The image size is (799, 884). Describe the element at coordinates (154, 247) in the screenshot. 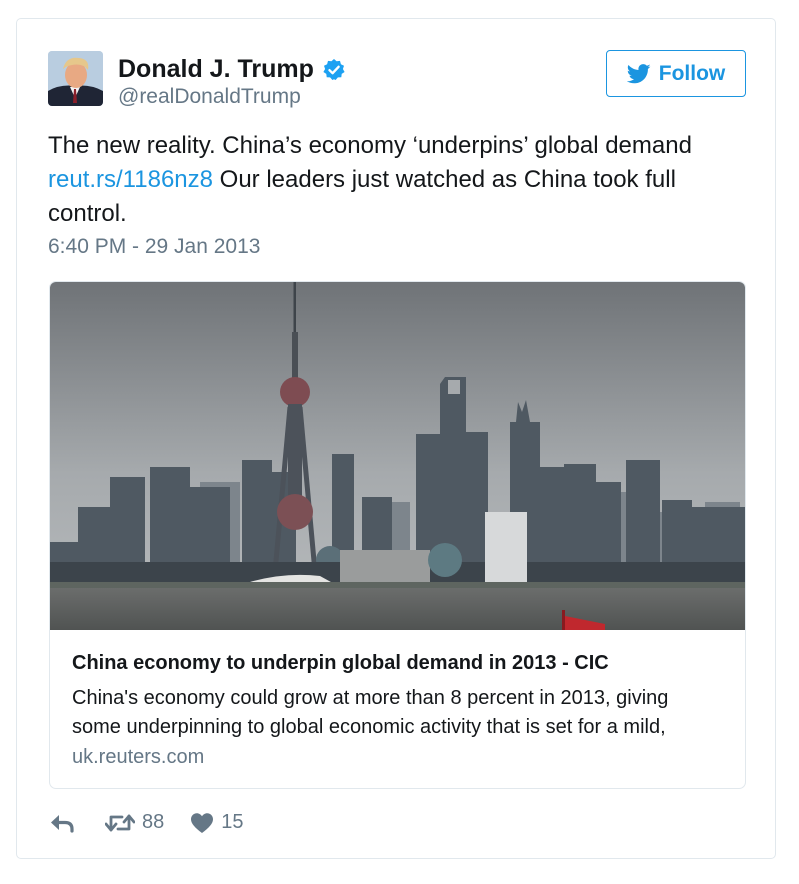

I see `tweet-timestamp: 6:40 PM - 29 Jan 2013` at that location.